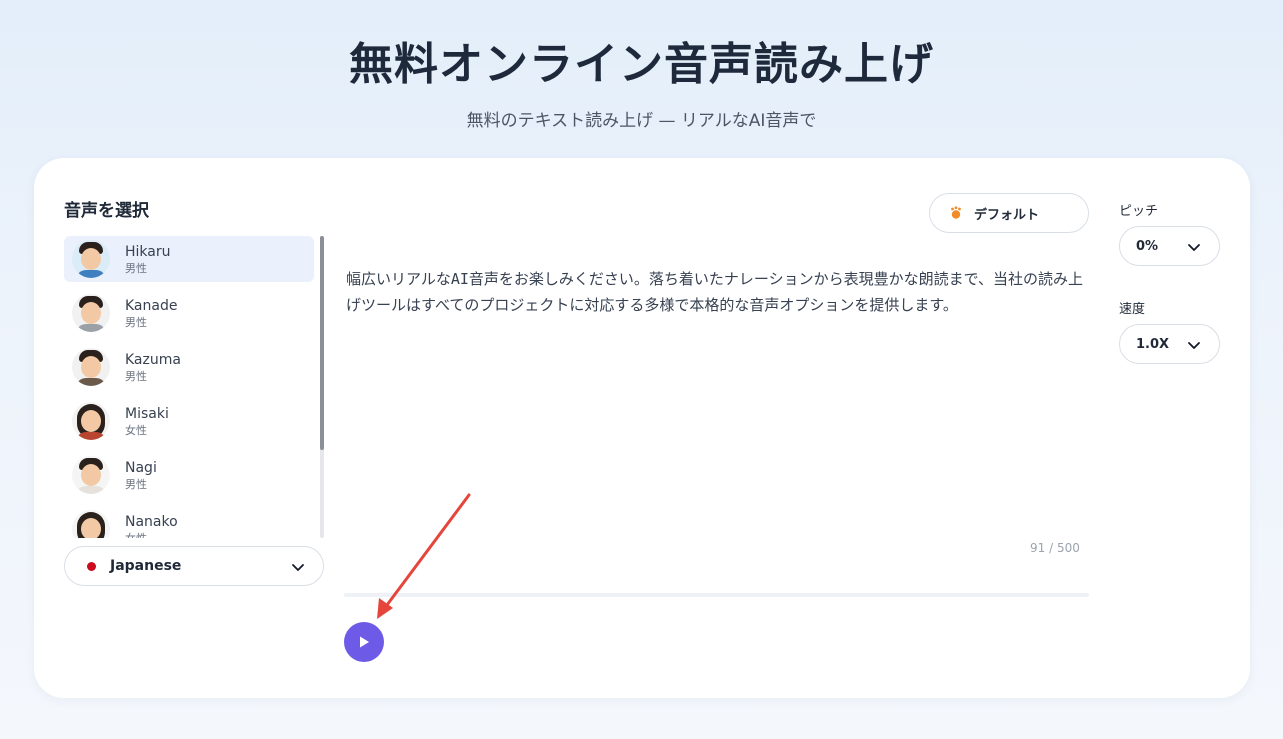 The image size is (1283, 739). Describe the element at coordinates (147, 413) in the screenshot. I see `voice-name: Misaki` at that location.